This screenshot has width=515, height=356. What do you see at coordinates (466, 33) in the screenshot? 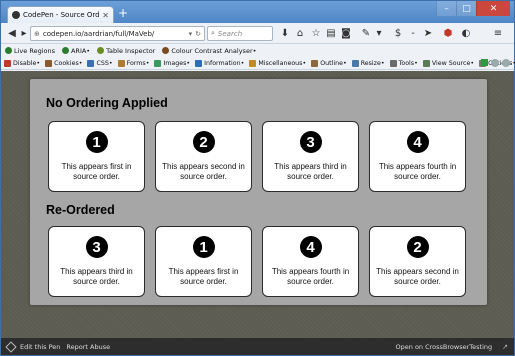
I see `chat-icon: ◐` at bounding box center [466, 33].